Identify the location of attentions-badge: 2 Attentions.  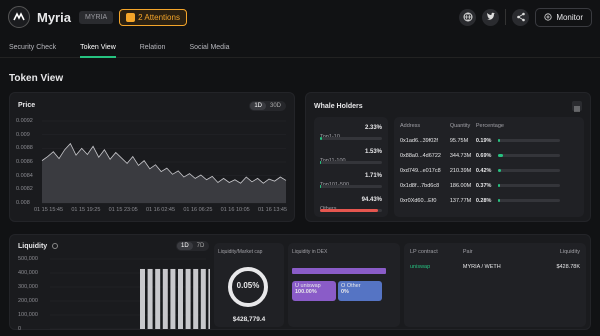
(153, 17).